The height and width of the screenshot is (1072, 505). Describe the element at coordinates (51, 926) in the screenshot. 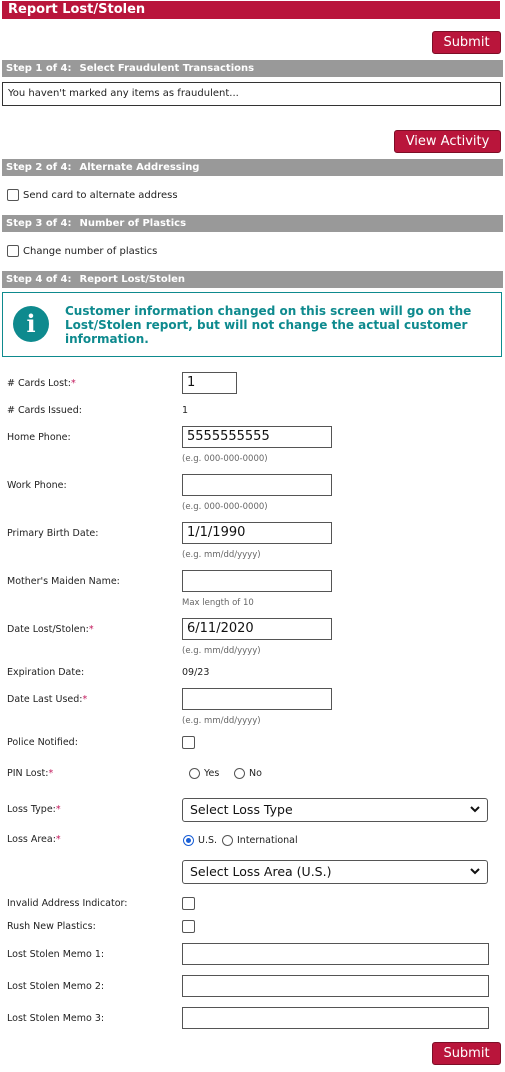

I see `rush-plastics-label: Rush New Plastics:` at that location.